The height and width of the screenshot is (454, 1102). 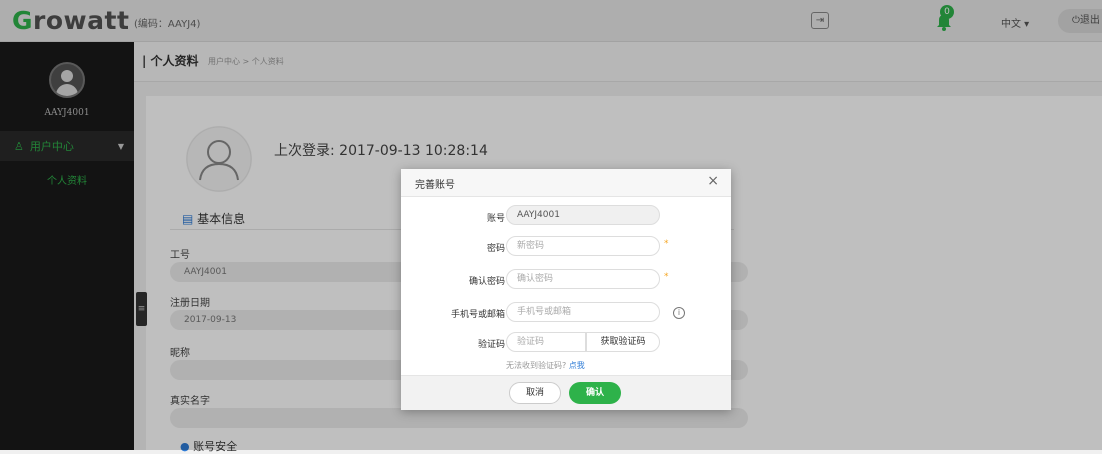 I want to click on confirm-button: 确认, so click(x=595, y=393).